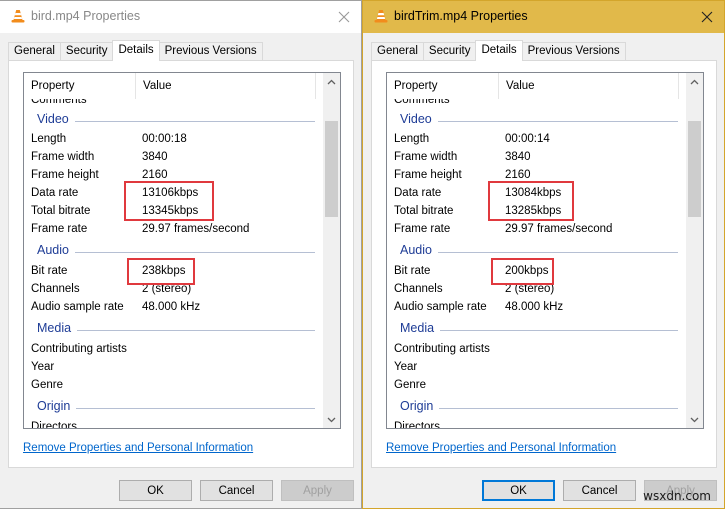 The width and height of the screenshot is (725, 509). What do you see at coordinates (426, 157) in the screenshot?
I see `property-name: Frame width` at bounding box center [426, 157].